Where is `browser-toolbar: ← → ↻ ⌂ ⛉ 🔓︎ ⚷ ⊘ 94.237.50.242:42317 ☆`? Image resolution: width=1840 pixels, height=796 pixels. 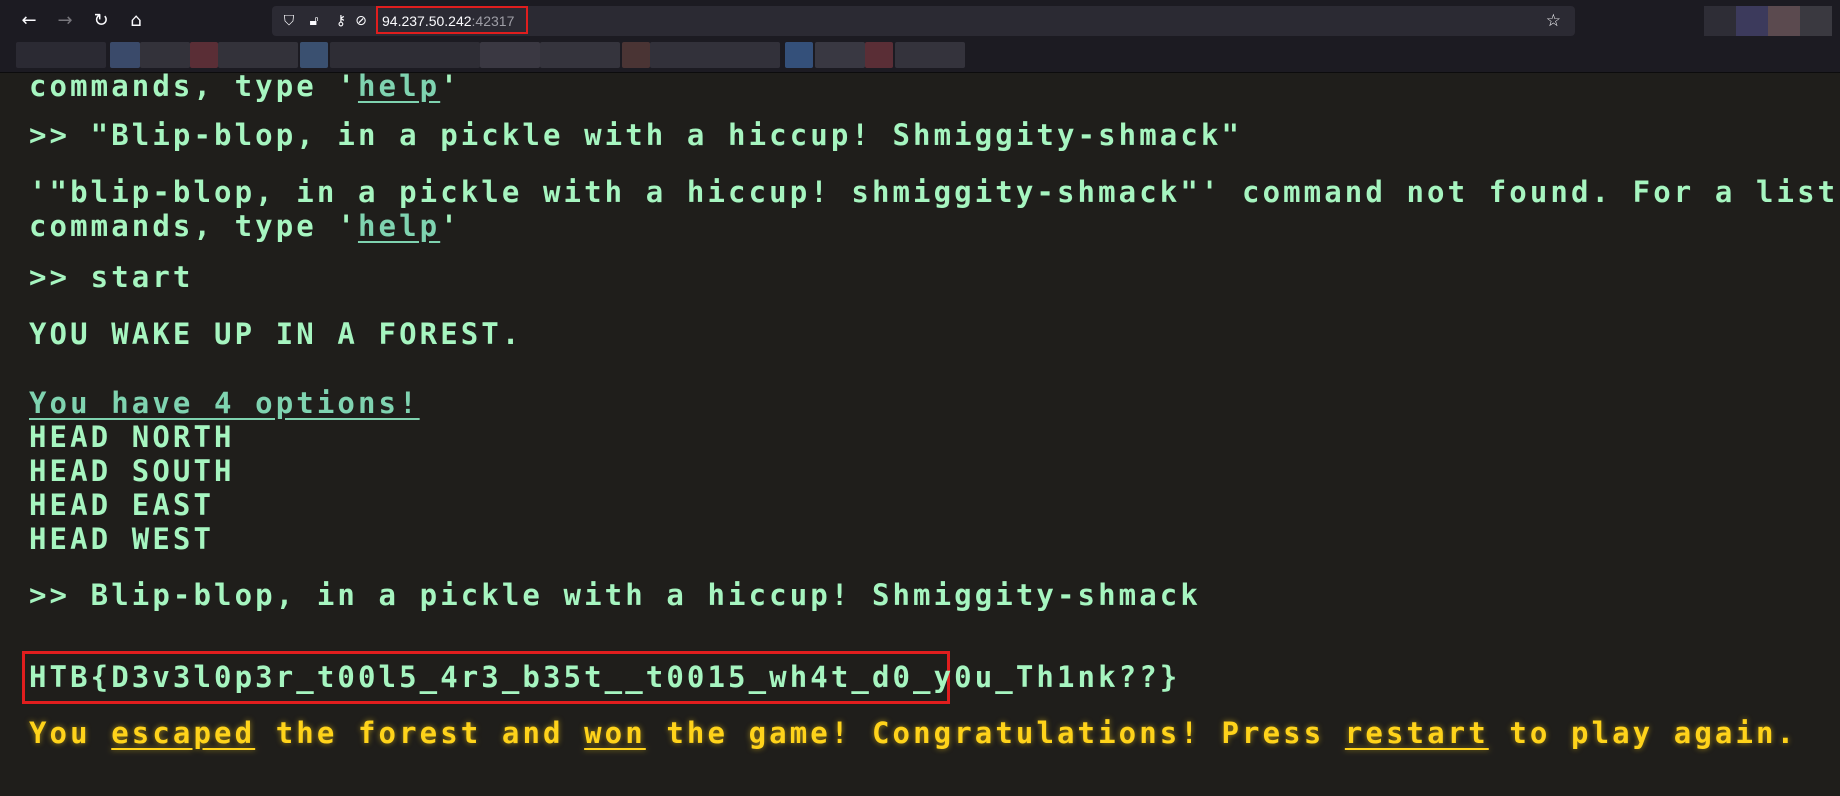 browser-toolbar: ← → ↻ ⌂ ⛉ 🔓︎ ⚷ ⊘ 94.237.50.242:42317 ☆ is located at coordinates (920, 21).